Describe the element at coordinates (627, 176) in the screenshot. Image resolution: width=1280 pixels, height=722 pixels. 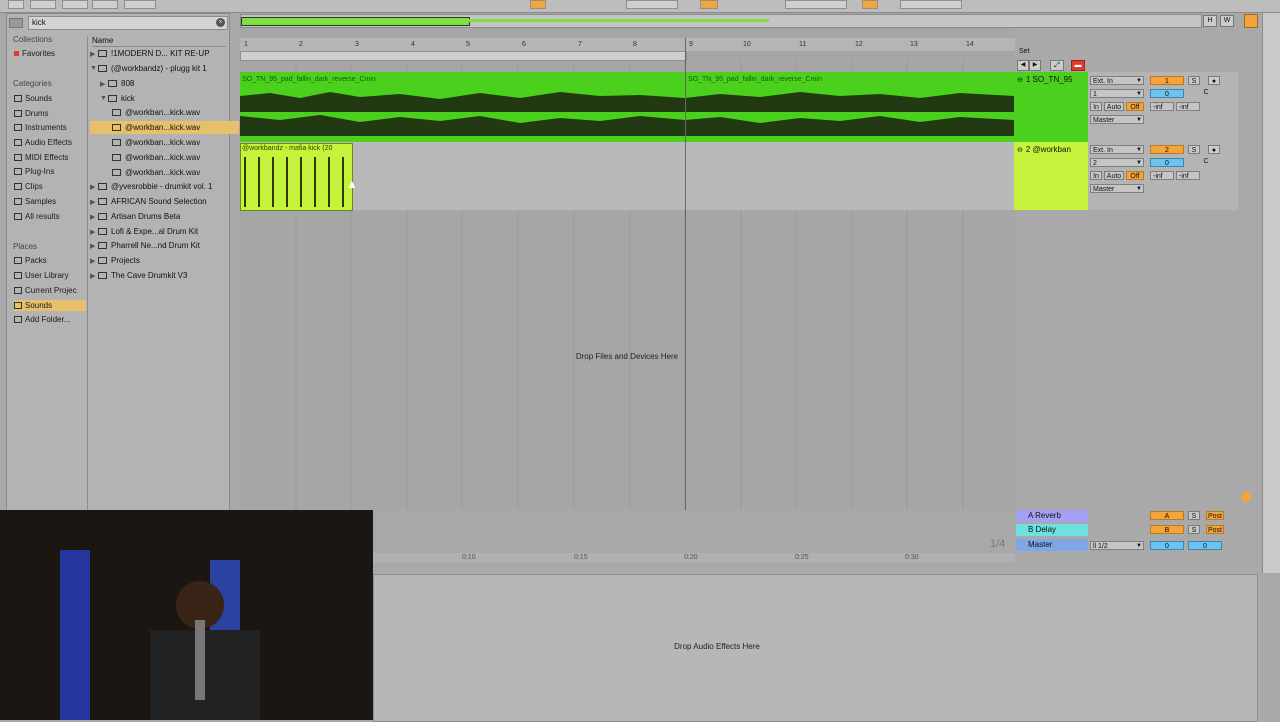
I see `track-2-lane` at that location.